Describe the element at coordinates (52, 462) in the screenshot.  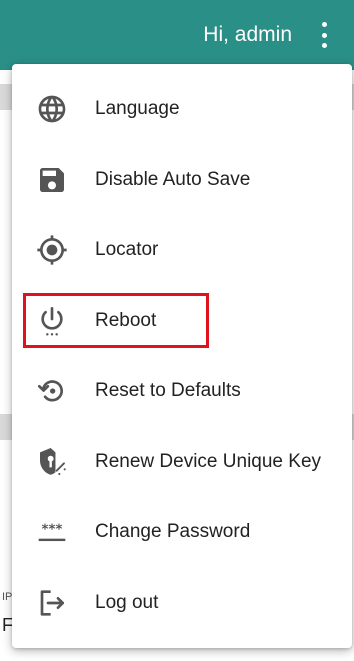
I see `shield-key-icon` at that location.